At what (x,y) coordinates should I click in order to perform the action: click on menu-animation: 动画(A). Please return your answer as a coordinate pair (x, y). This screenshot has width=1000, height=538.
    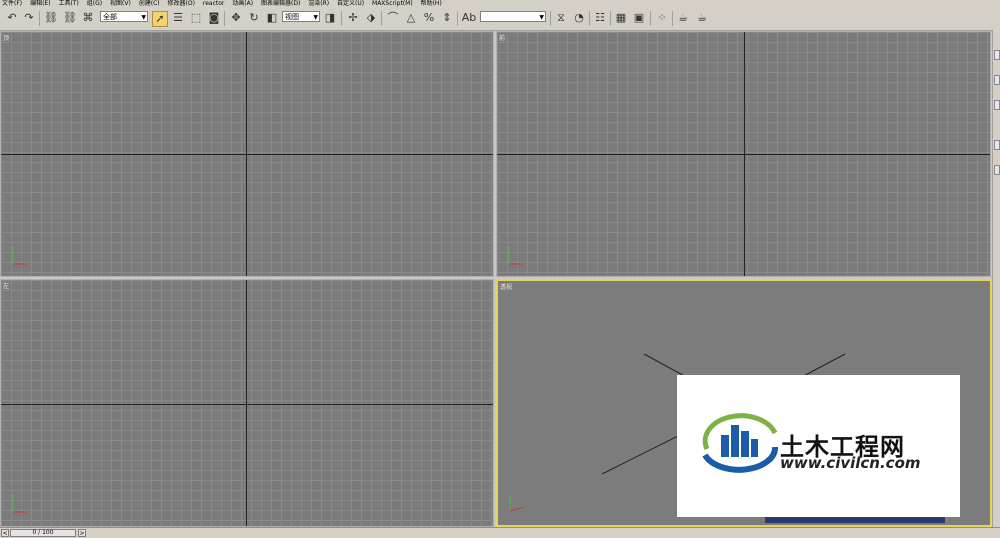
    Looking at the image, I should click on (242, 3).